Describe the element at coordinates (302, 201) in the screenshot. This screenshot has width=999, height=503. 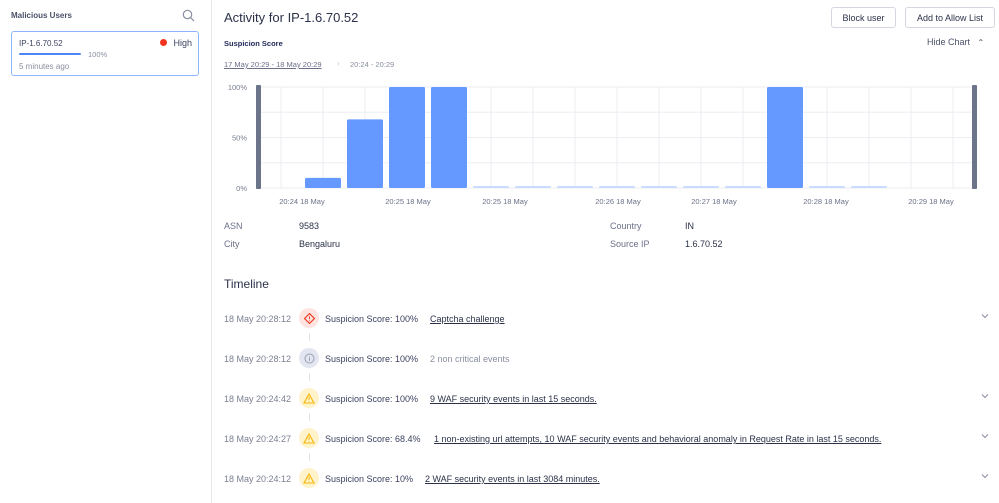
I see `x-tick-label: 20:24 18 May` at that location.